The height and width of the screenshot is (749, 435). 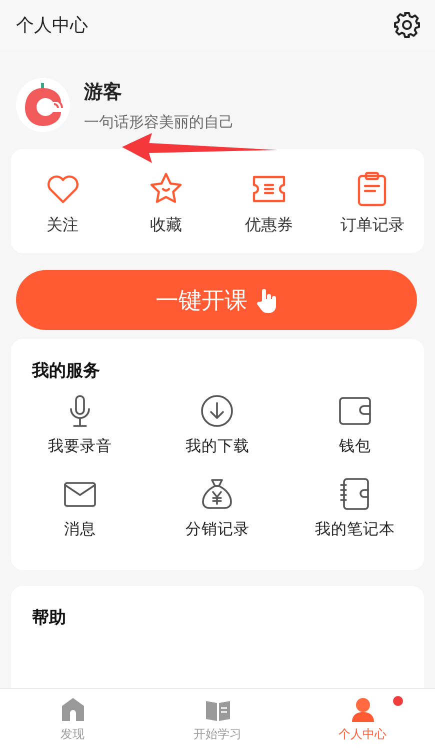 I want to click on service-item: 钱包, so click(x=355, y=425).